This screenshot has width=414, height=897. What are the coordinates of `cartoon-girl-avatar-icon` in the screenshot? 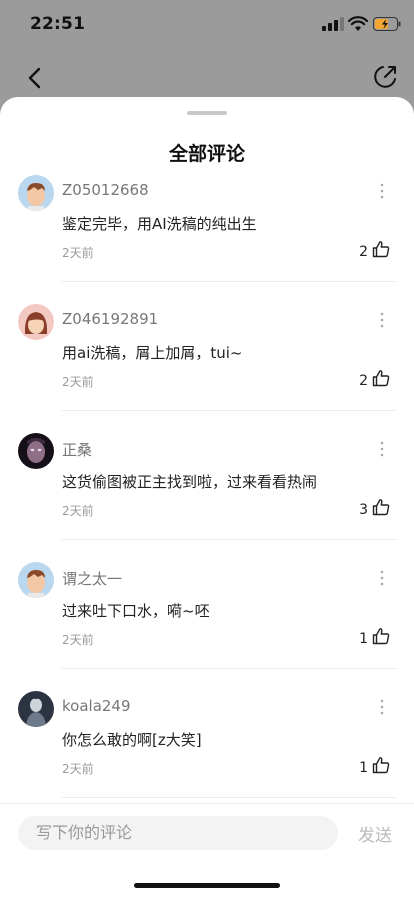 It's located at (36, 322).